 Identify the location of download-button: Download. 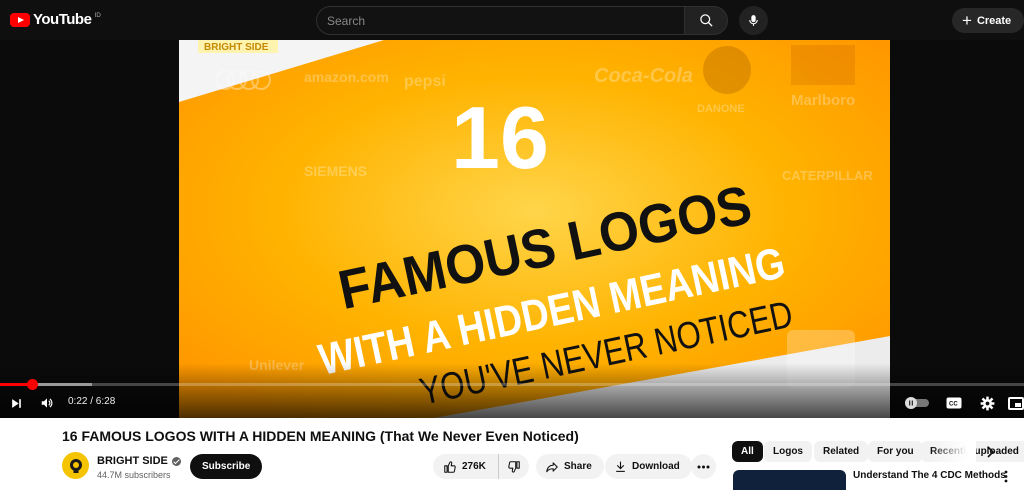
(648, 466).